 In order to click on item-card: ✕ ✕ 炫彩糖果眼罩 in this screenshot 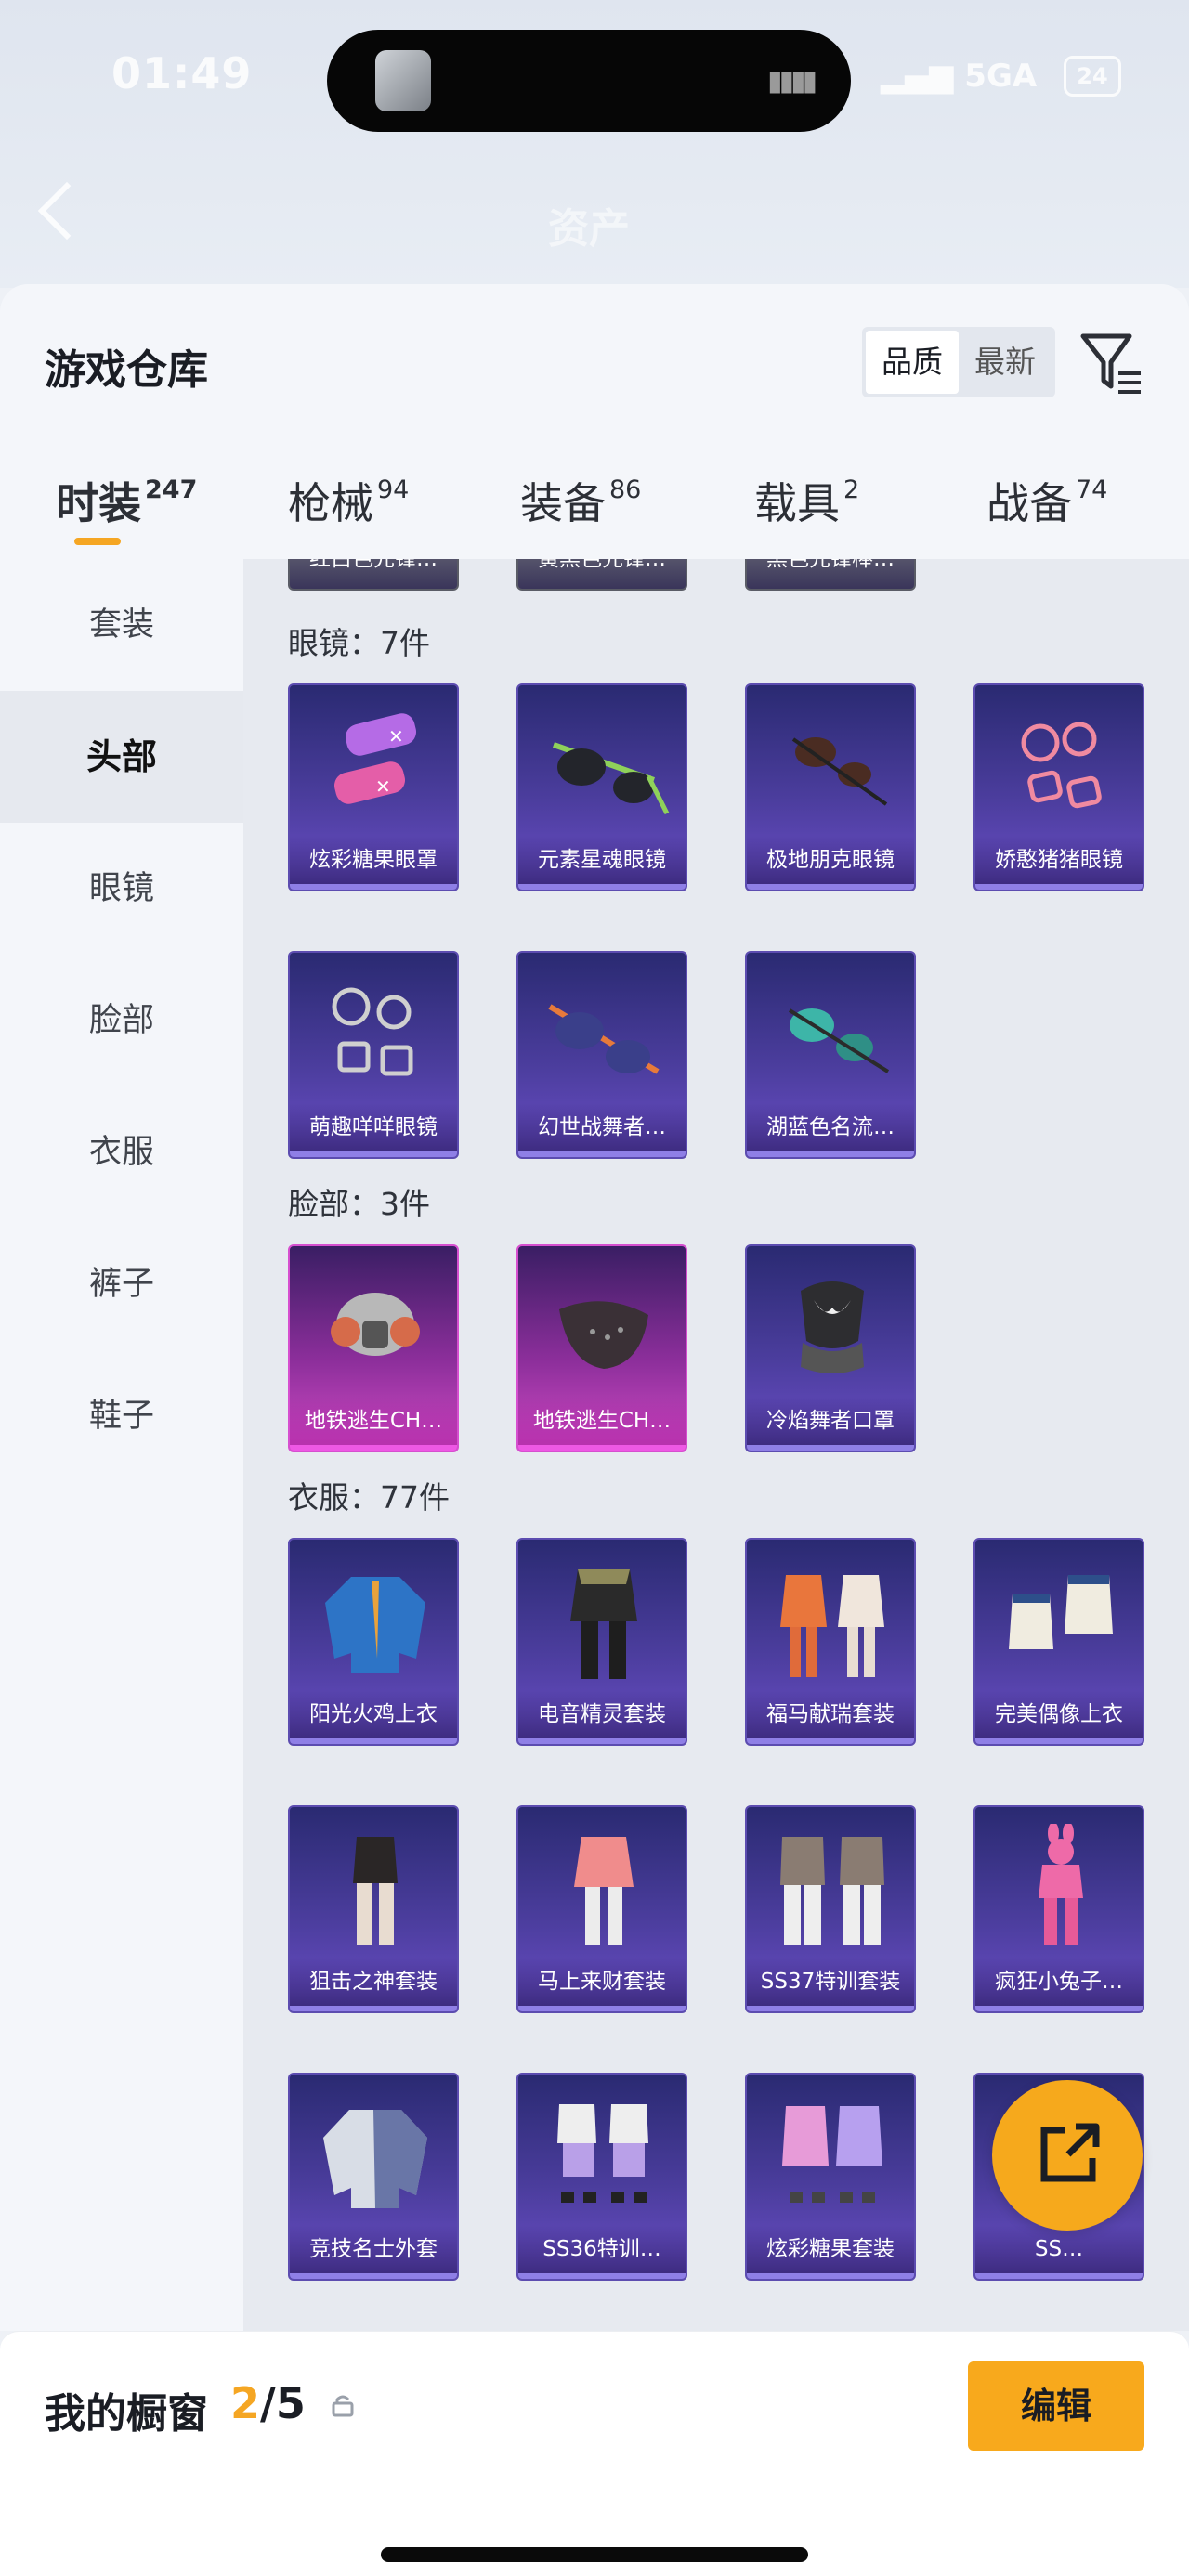, I will do `click(374, 787)`.